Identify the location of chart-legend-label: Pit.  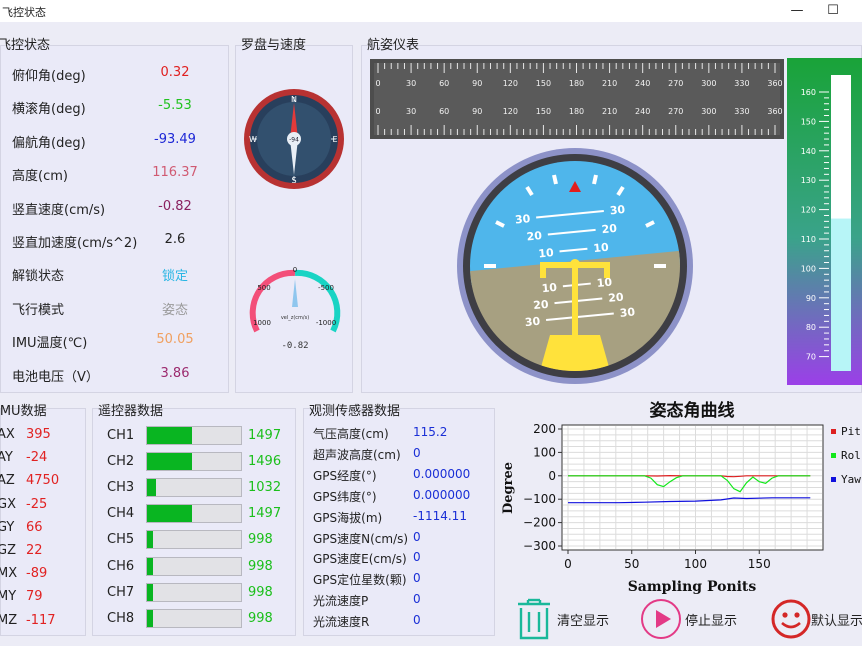
(851, 431).